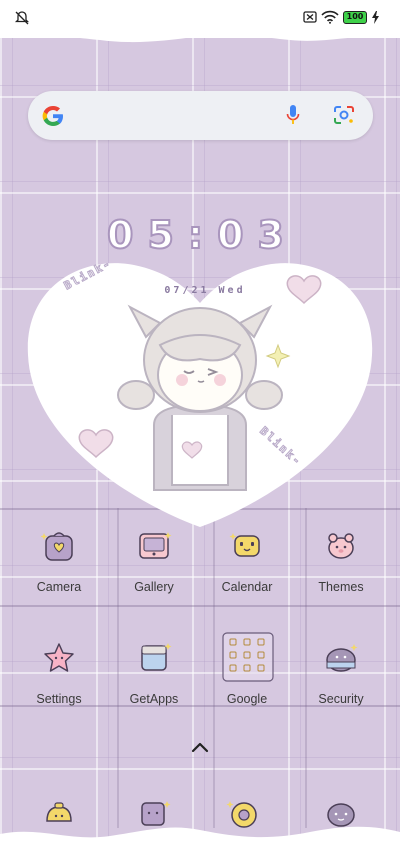  Describe the element at coordinates (344, 115) in the screenshot. I see `lens-camera-icon` at that location.